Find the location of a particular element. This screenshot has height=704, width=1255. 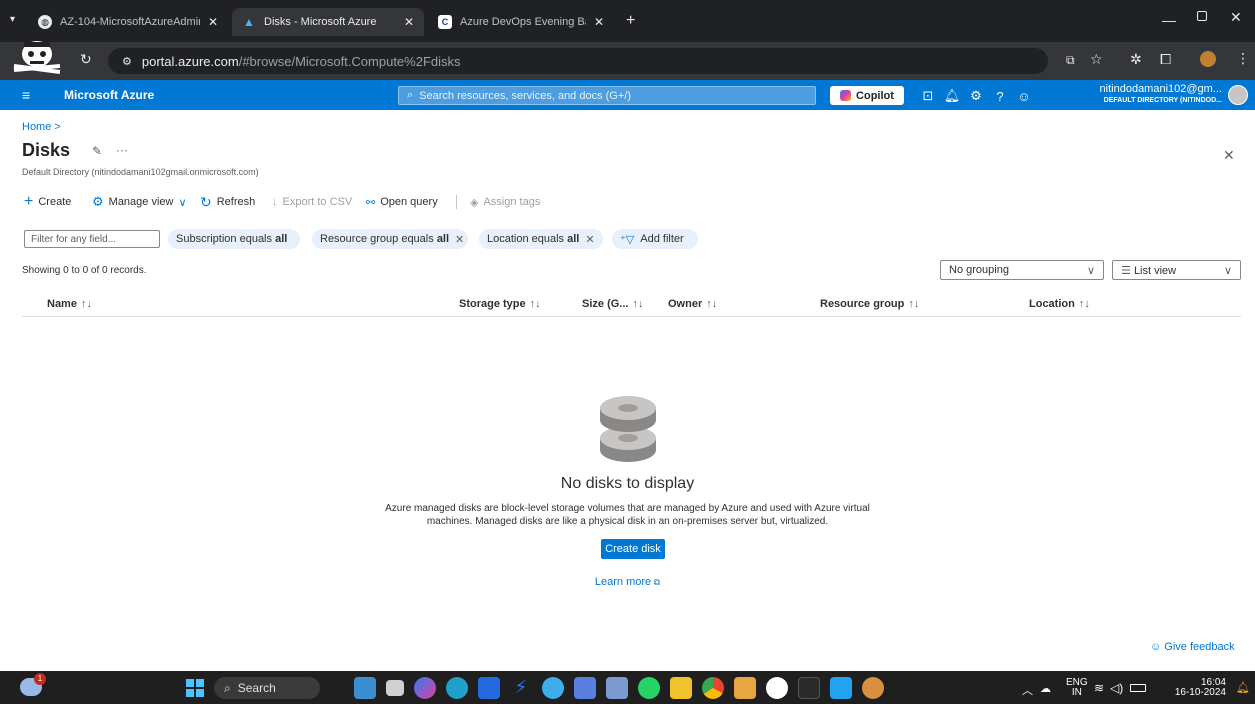

grouping-dropdown: No grouping ∨ is located at coordinates (1022, 270).